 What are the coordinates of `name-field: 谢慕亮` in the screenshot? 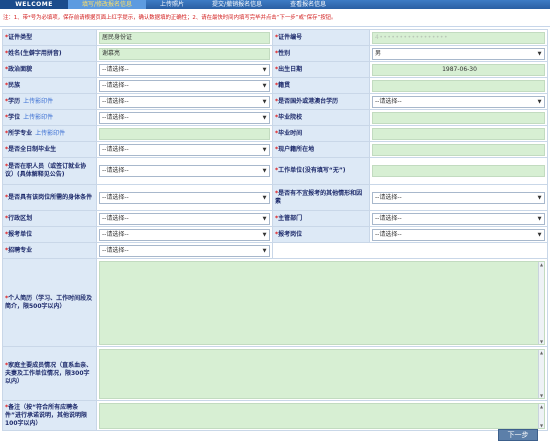 It's located at (184, 53).